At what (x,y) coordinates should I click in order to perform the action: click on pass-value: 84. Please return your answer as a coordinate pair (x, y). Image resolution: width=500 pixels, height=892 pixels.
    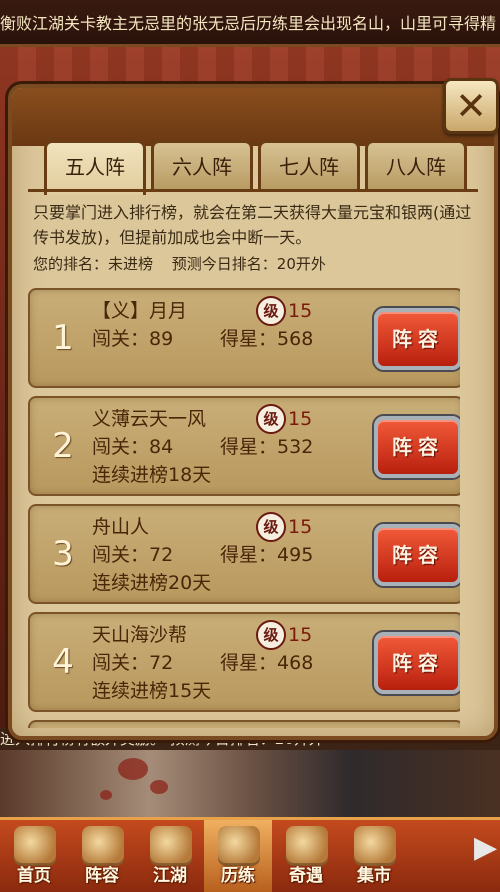
    Looking at the image, I should click on (161, 447).